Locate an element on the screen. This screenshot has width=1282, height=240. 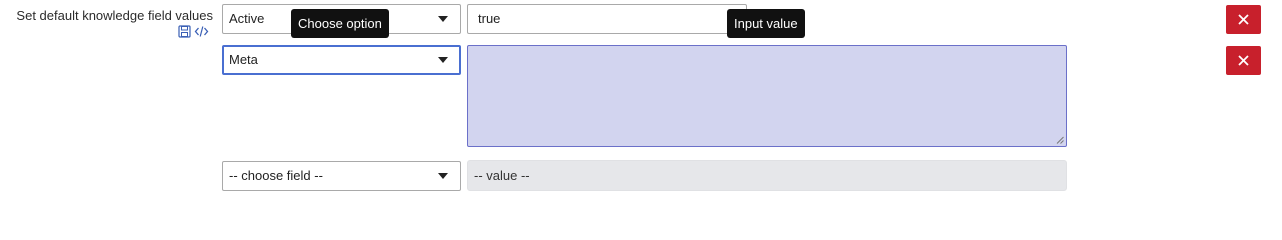
resize-grip-icon is located at coordinates (1060, 140).